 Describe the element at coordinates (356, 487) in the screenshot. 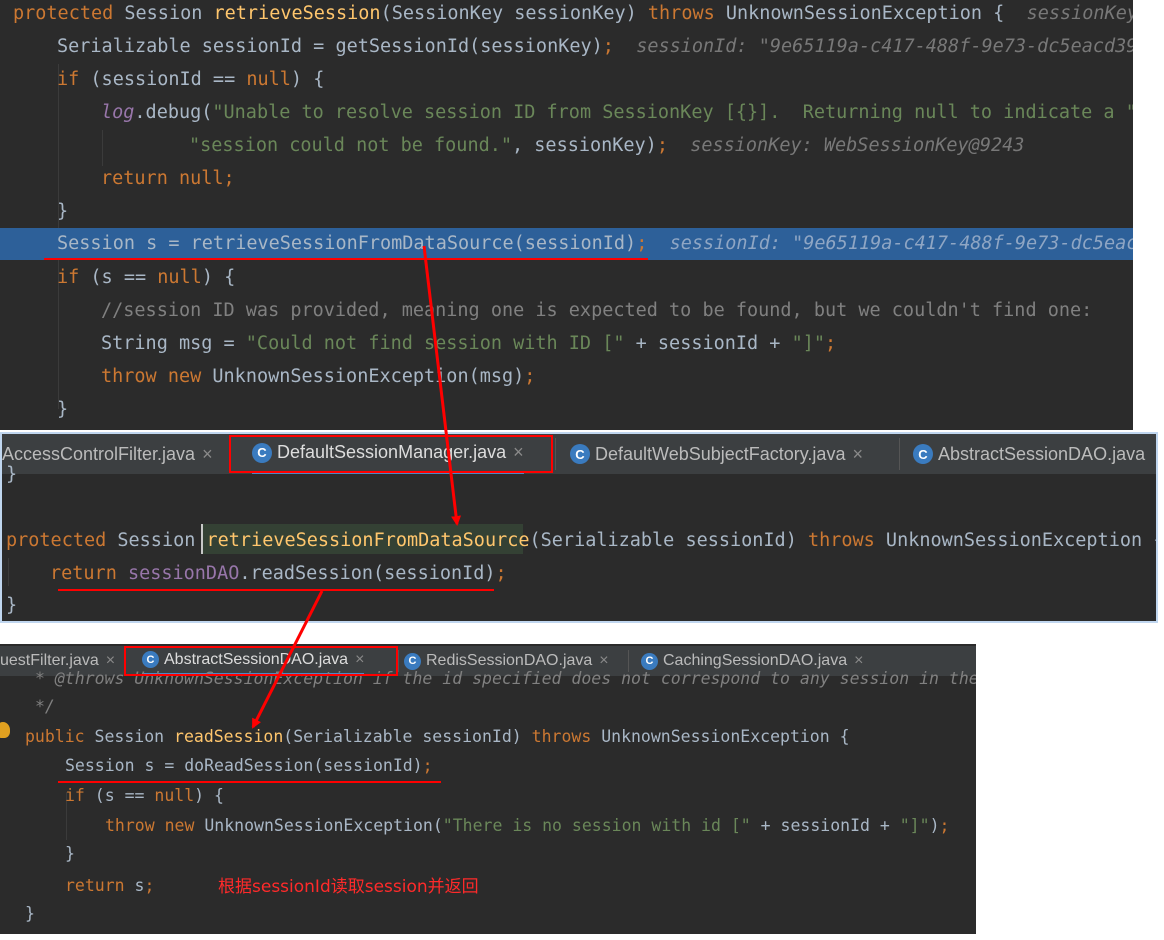

I see `arrow-overlay` at that location.